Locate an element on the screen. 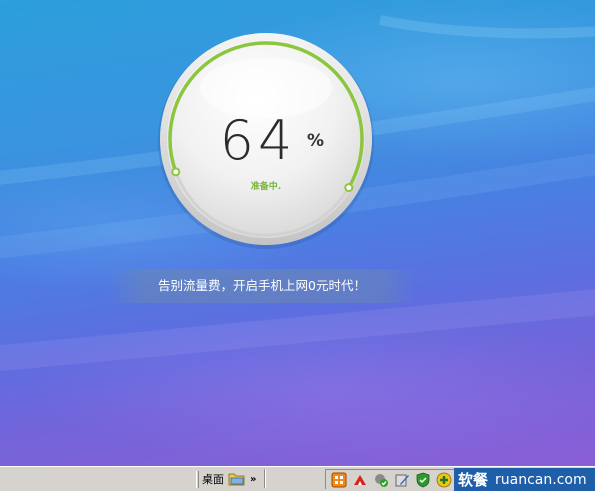 The width and height of the screenshot is (595, 491). tray-shield-icon is located at coordinates (423, 480).